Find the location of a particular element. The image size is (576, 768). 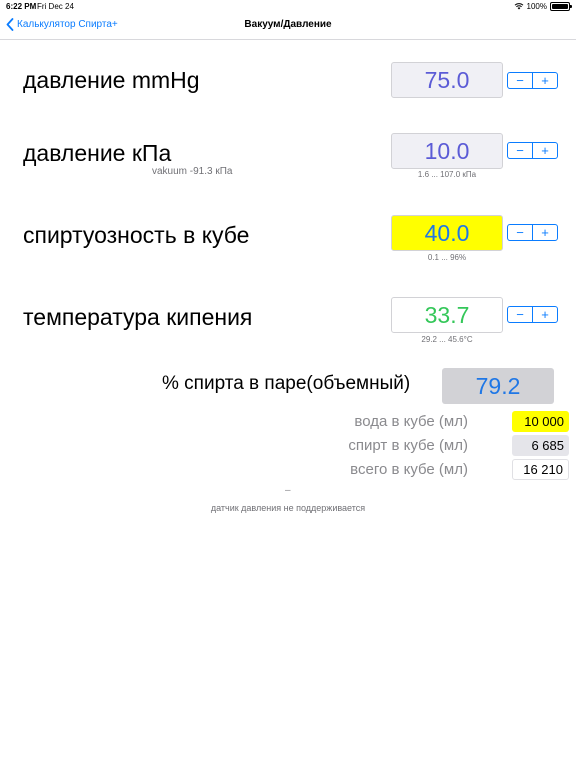

pot-water-label: вода в кубе (мл) is located at coordinates (411, 421).